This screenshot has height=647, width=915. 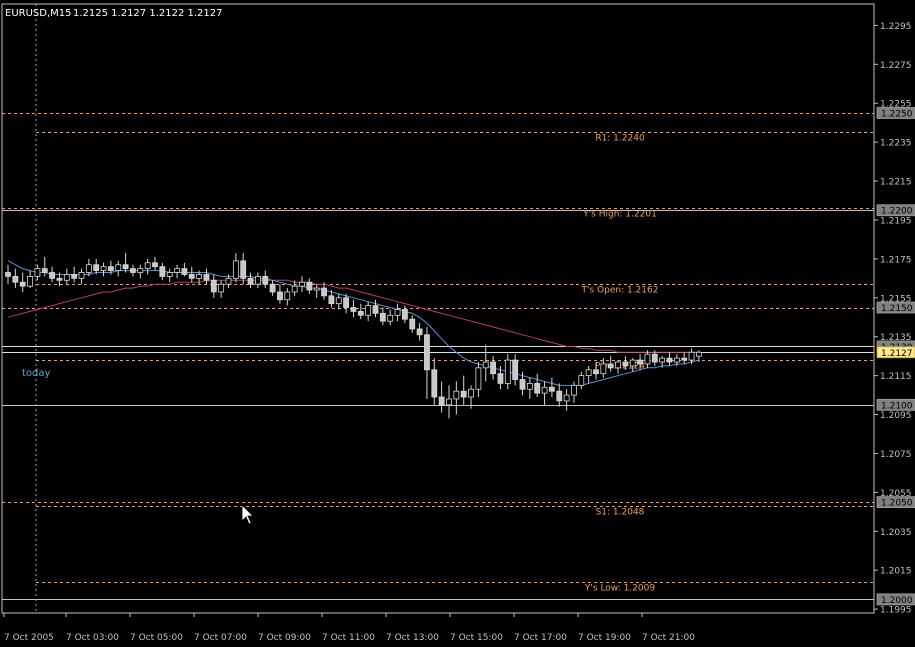 I want to click on y-tick-label: 1.1995, so click(x=896, y=611).